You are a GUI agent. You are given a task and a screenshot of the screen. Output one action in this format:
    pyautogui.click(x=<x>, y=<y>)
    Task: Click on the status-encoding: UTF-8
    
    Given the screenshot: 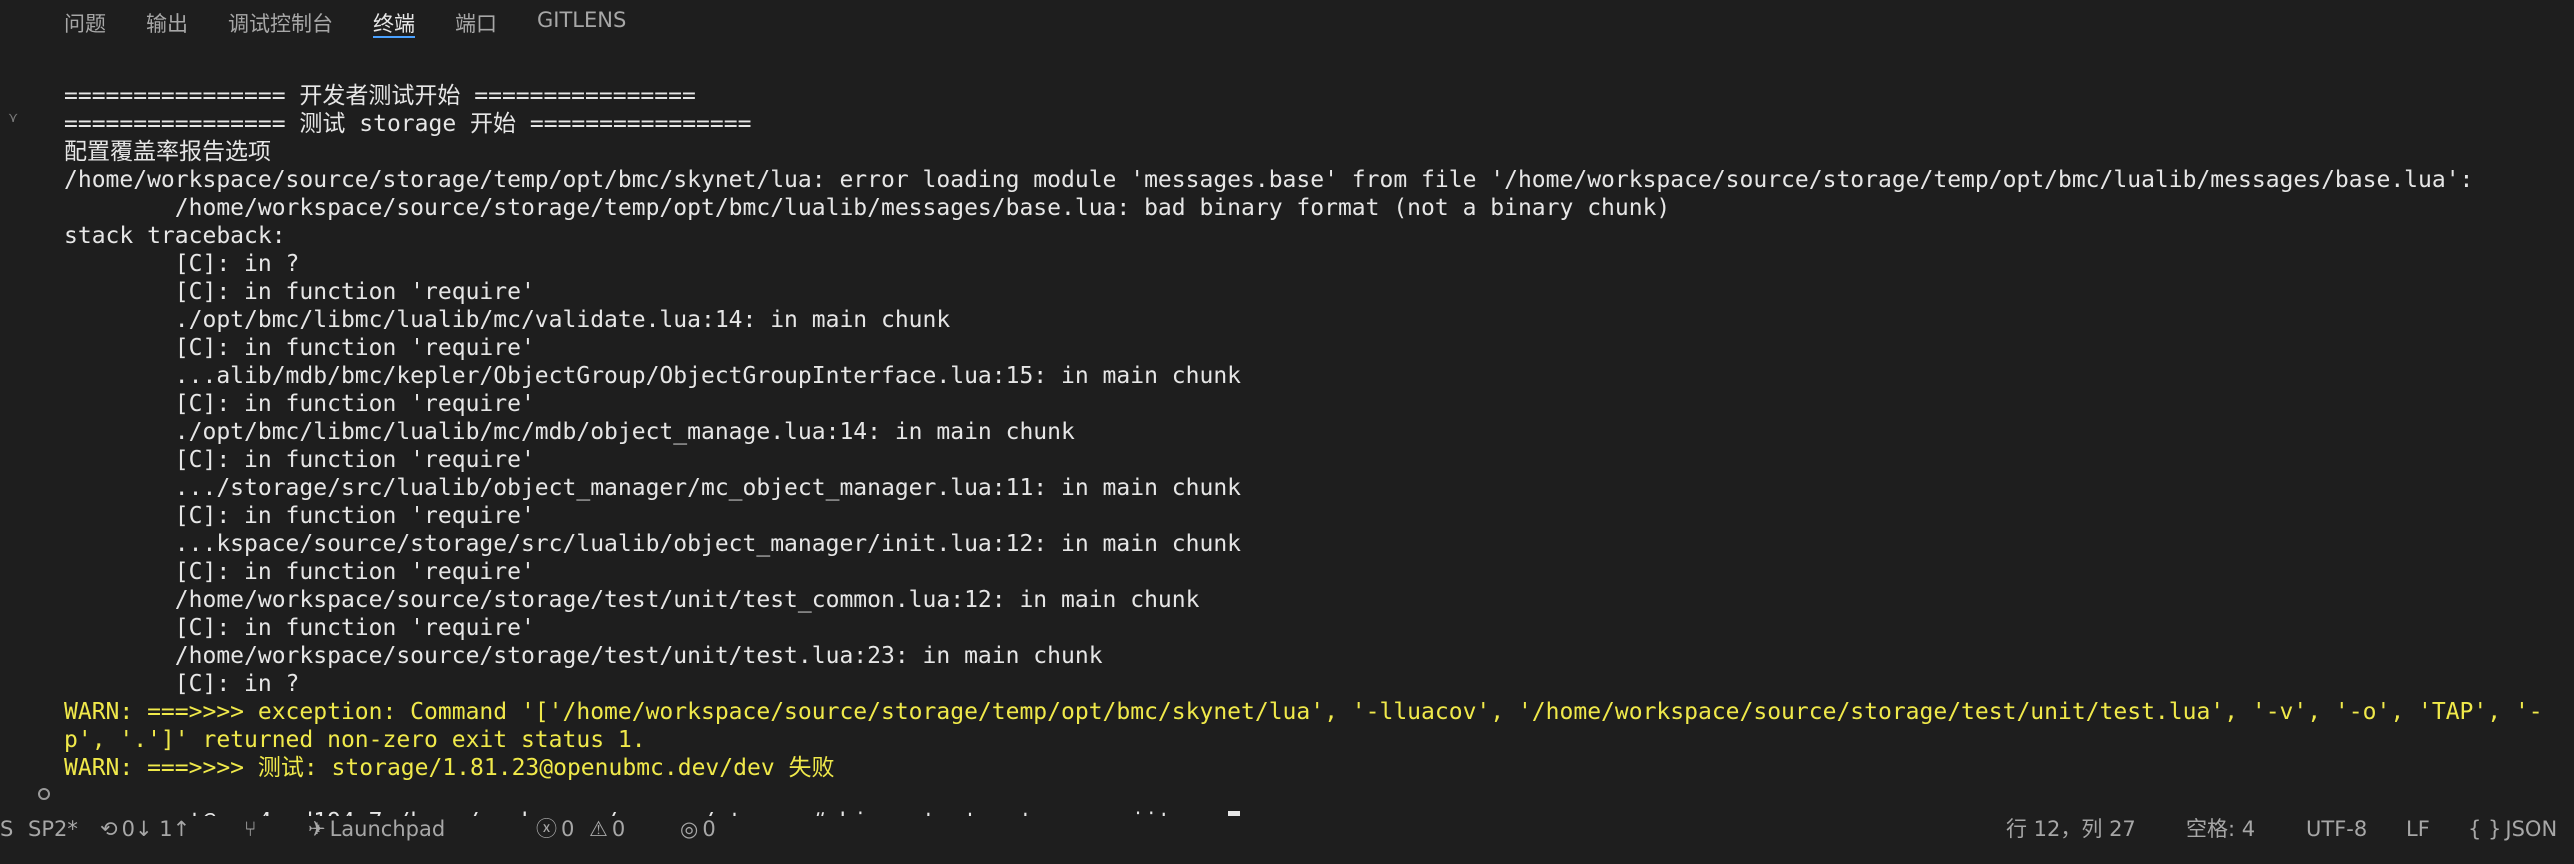 What is the action you would take?
    pyautogui.click(x=2336, y=829)
    